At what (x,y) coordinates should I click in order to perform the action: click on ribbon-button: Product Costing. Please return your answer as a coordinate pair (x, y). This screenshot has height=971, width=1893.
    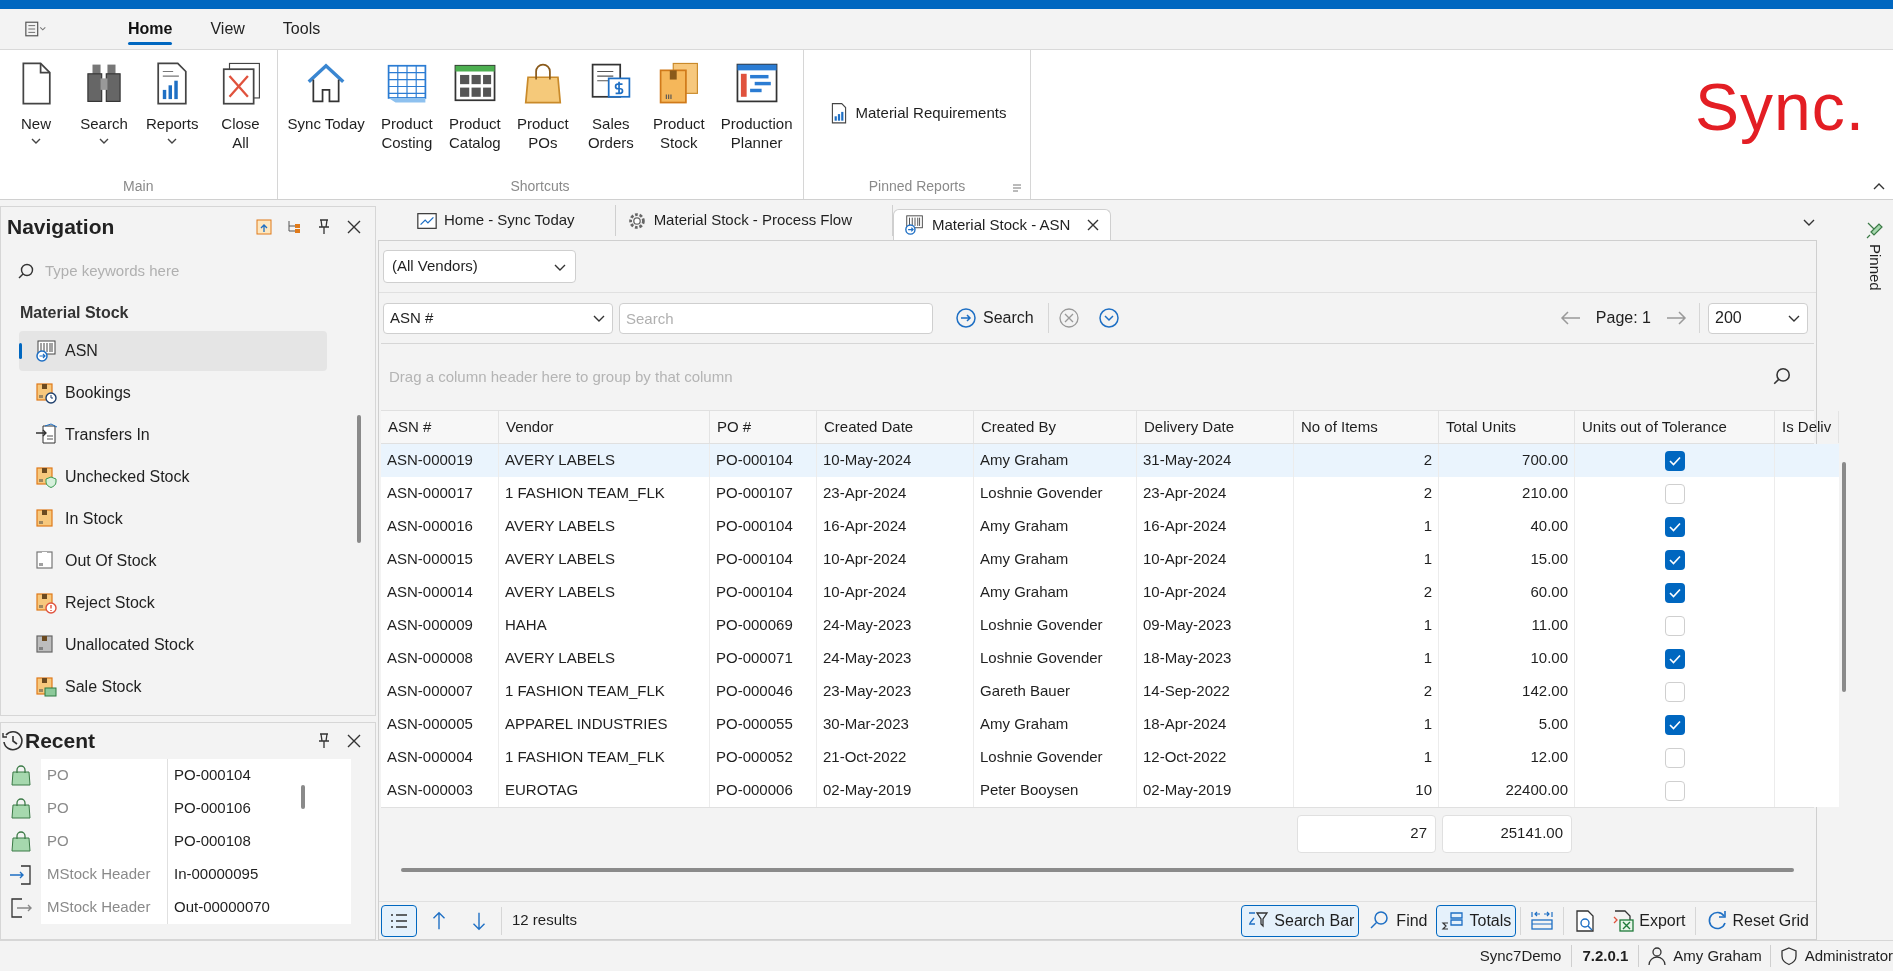
    Looking at the image, I should click on (406, 106).